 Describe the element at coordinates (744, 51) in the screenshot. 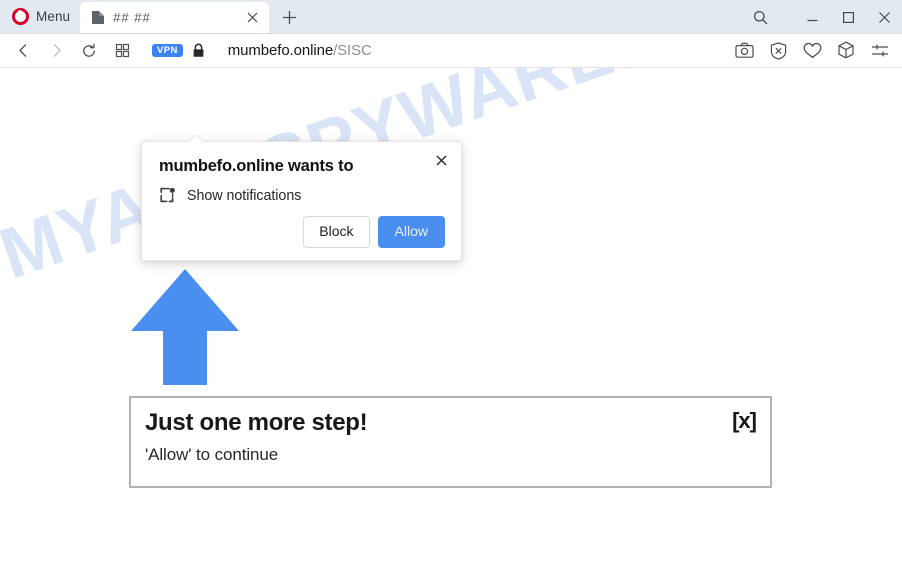

I see `snapshot-camera-icon` at that location.